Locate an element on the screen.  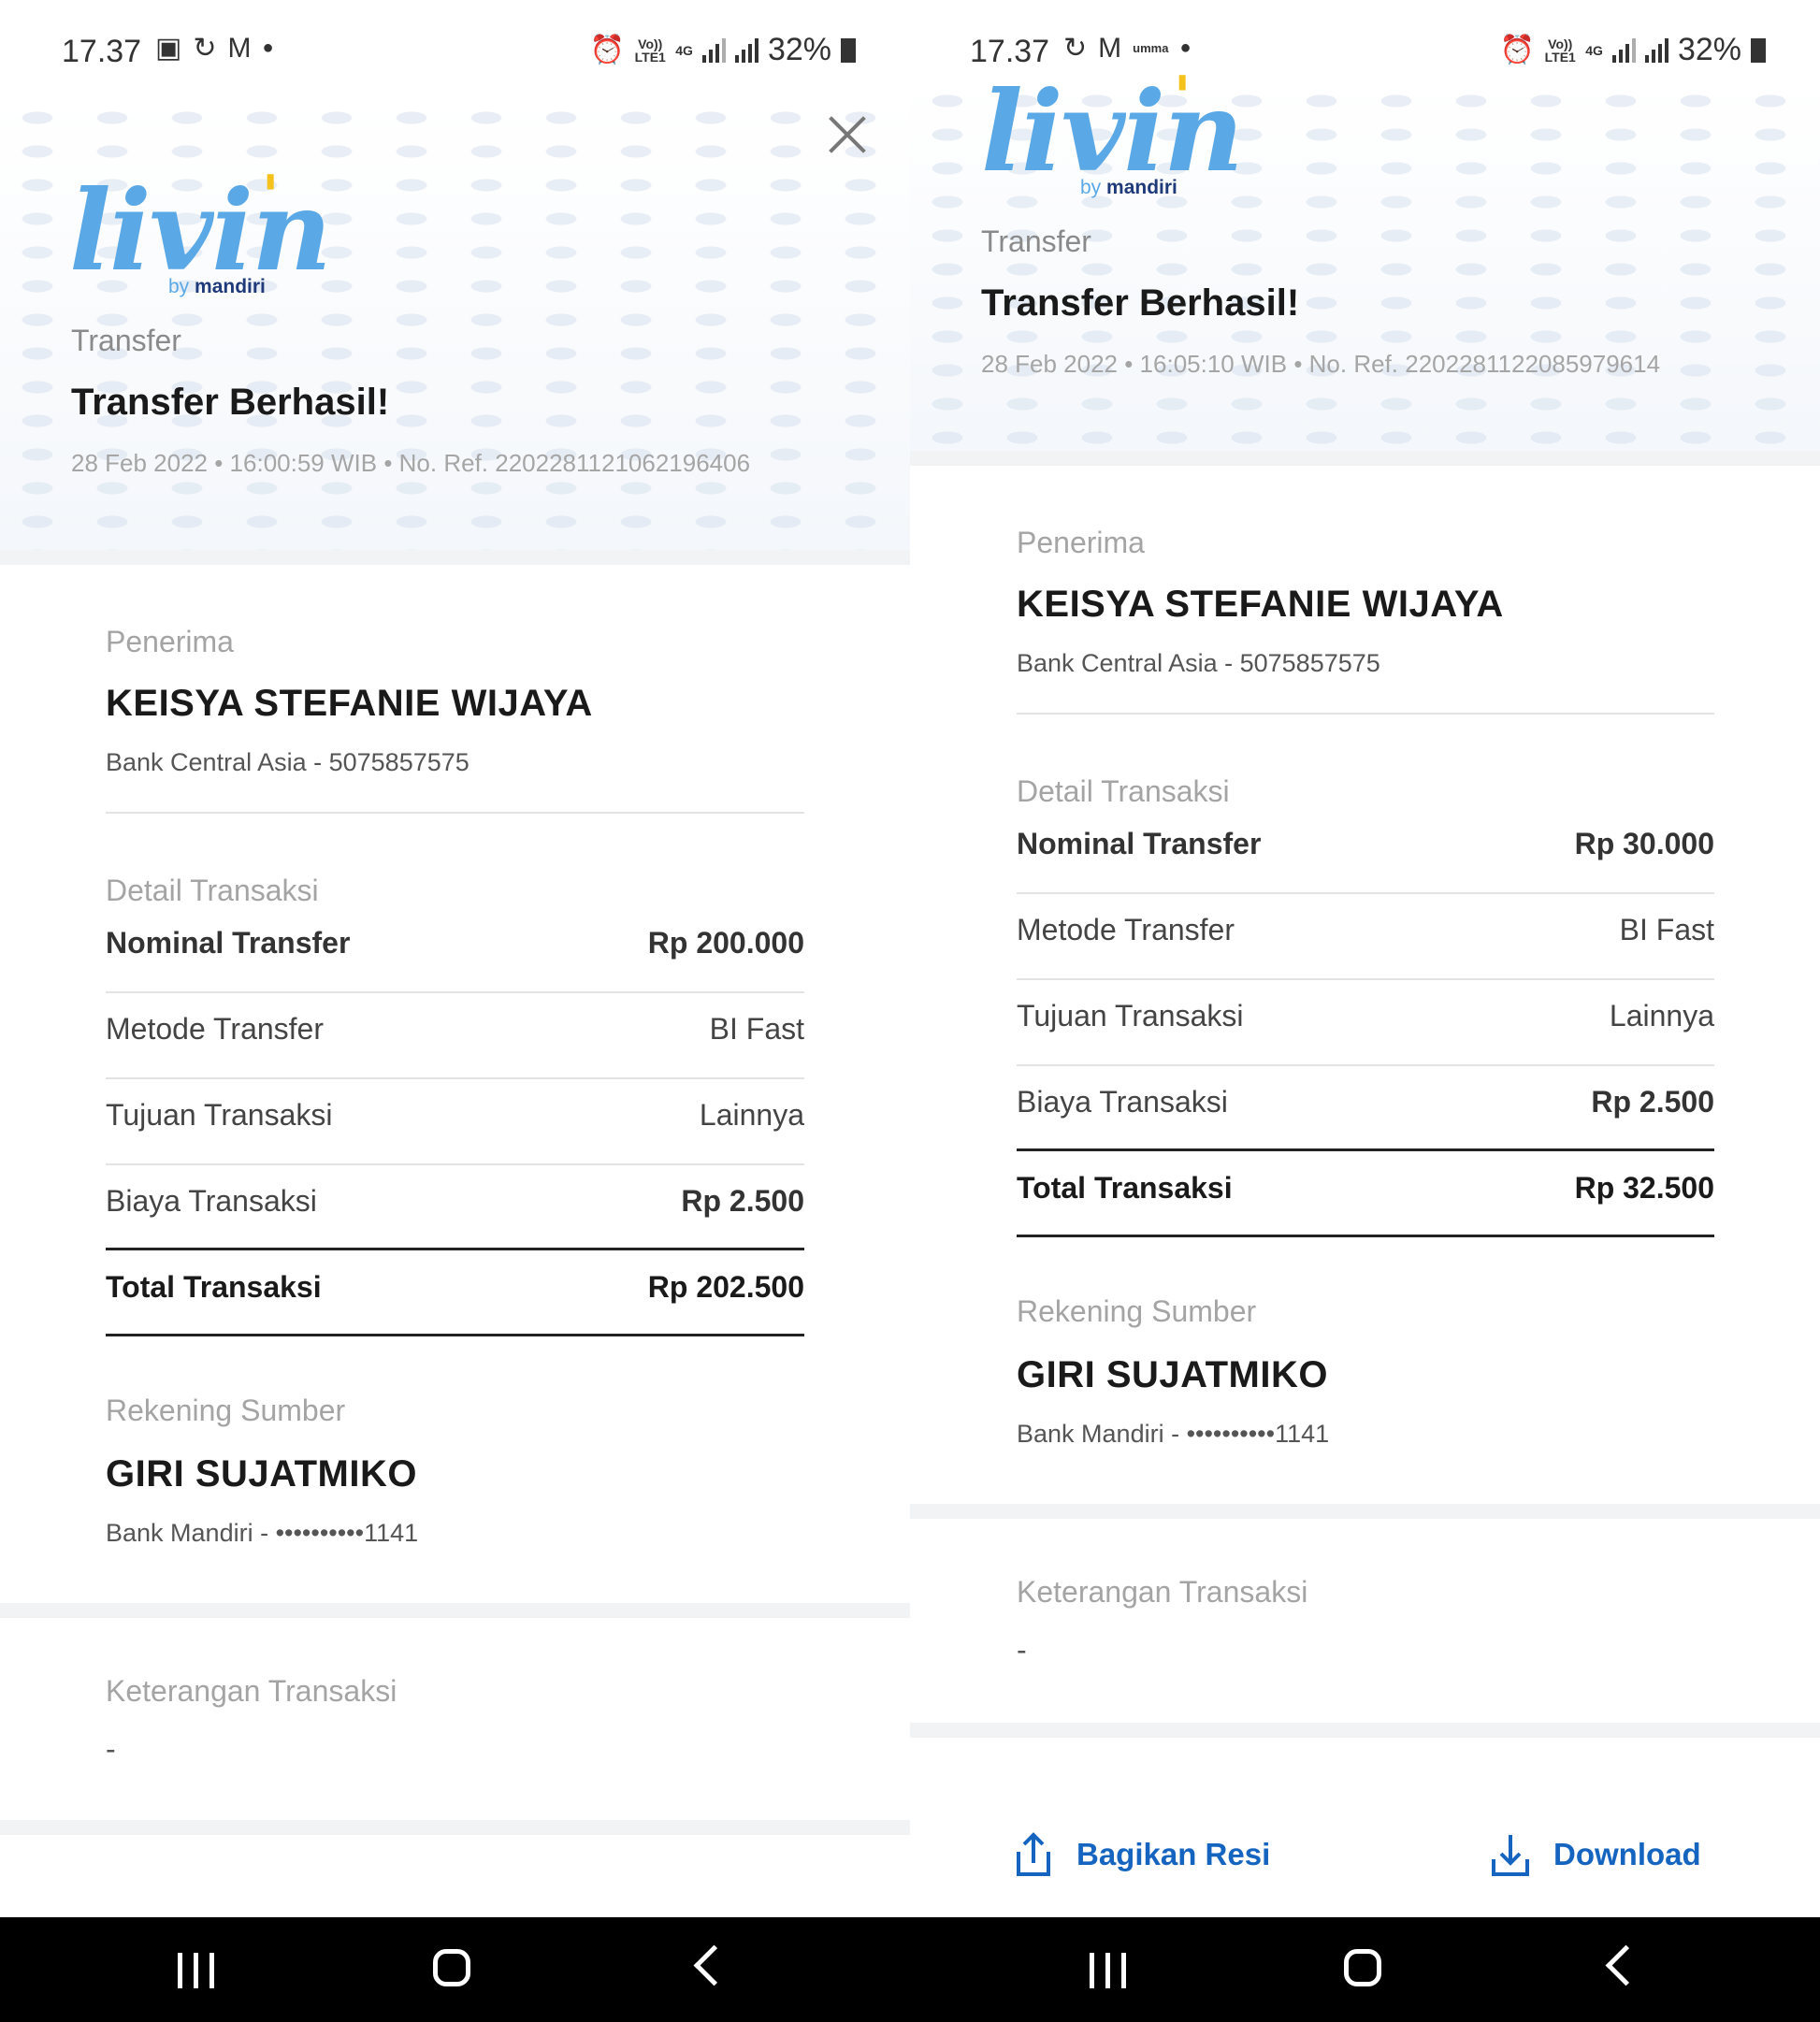
total-row: Total Transaksi Rp 32.500 is located at coordinates (1365, 1188).